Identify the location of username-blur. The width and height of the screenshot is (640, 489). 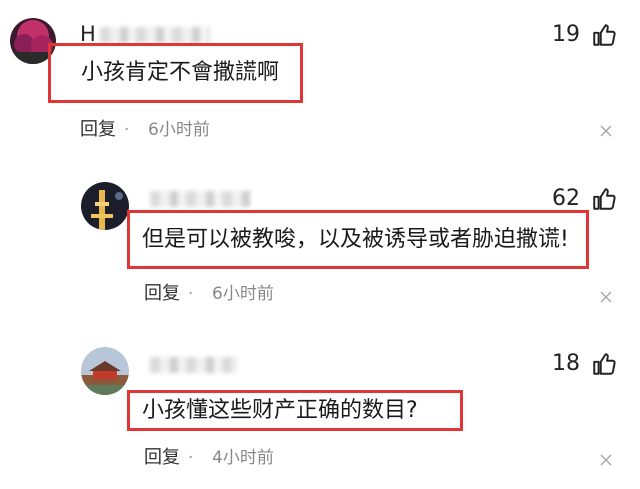
(194, 365).